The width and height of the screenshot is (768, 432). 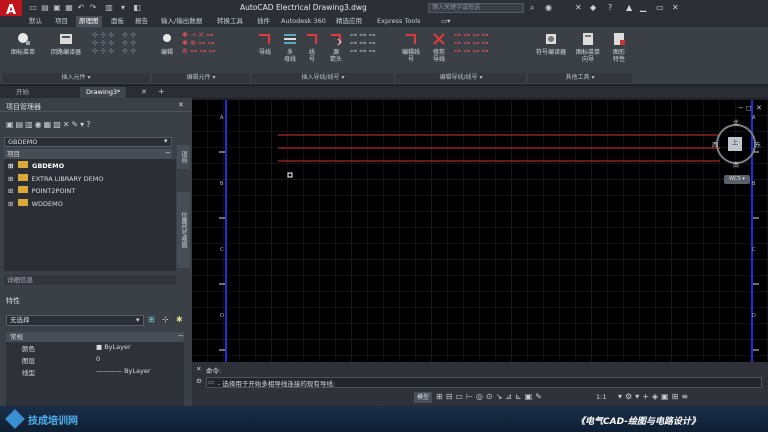 I want to click on triangle-icon: ▲, so click(x=629, y=7).